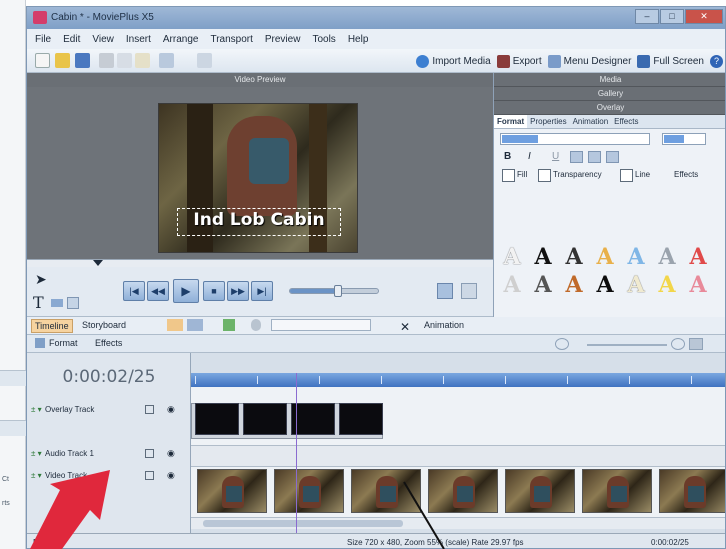  What do you see at coordinates (627, 345) in the screenshot?
I see `zoom-slider` at bounding box center [627, 345].